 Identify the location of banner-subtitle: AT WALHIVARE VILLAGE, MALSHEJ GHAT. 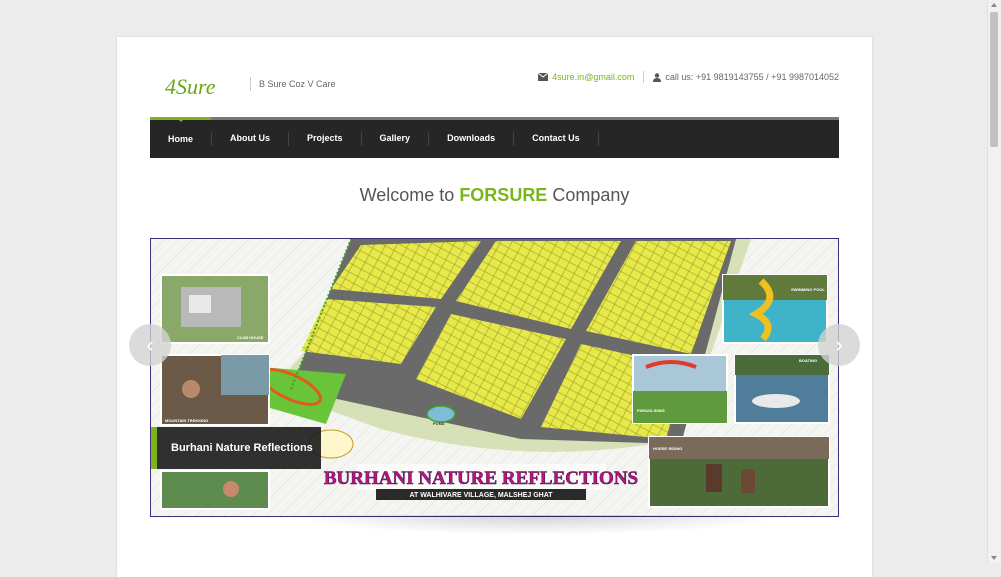
(481, 495).